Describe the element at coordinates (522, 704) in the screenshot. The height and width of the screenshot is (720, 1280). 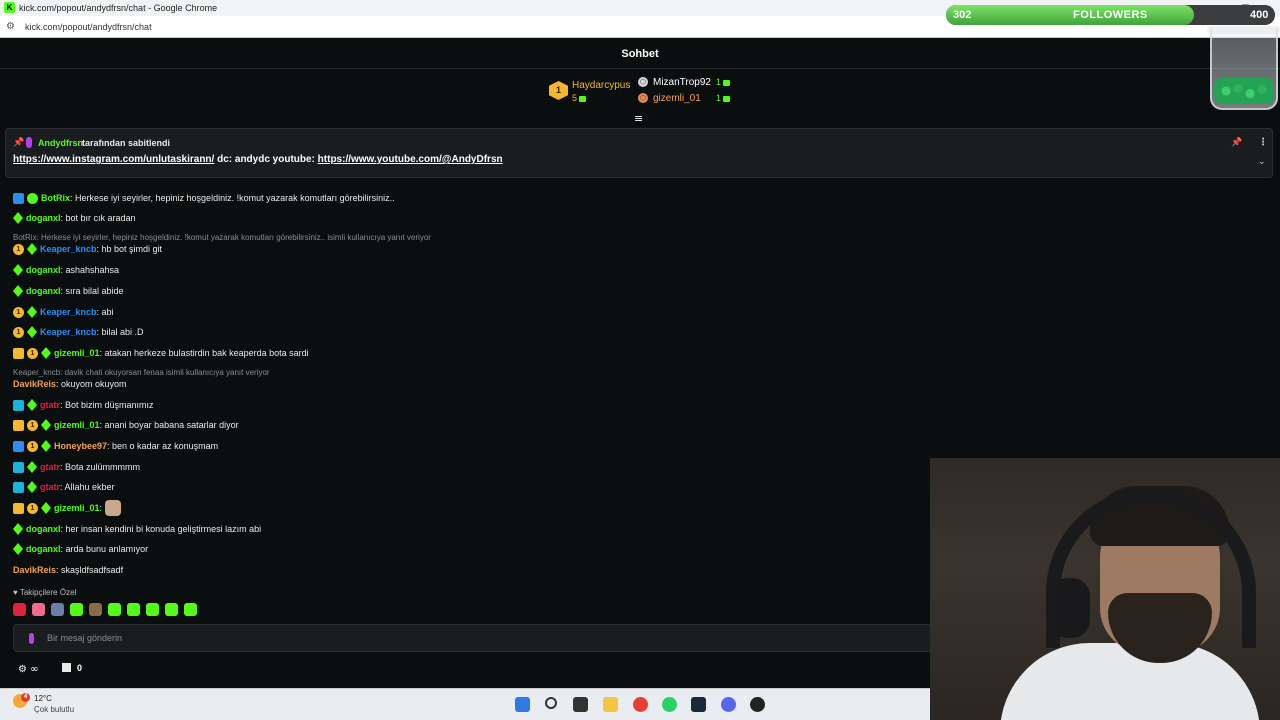
I see `start-icon` at that location.